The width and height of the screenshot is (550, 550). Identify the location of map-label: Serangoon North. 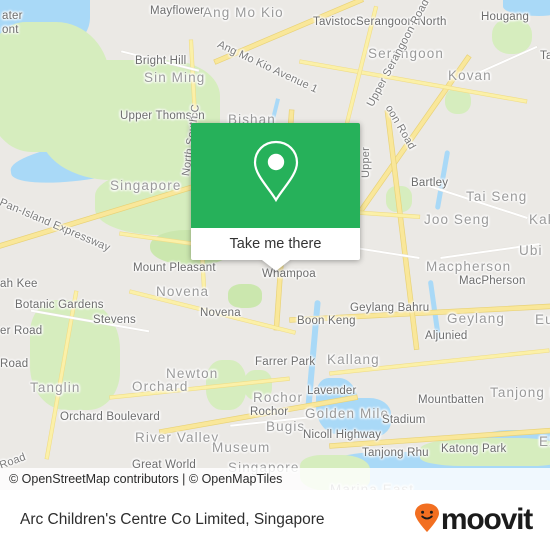
(401, 22).